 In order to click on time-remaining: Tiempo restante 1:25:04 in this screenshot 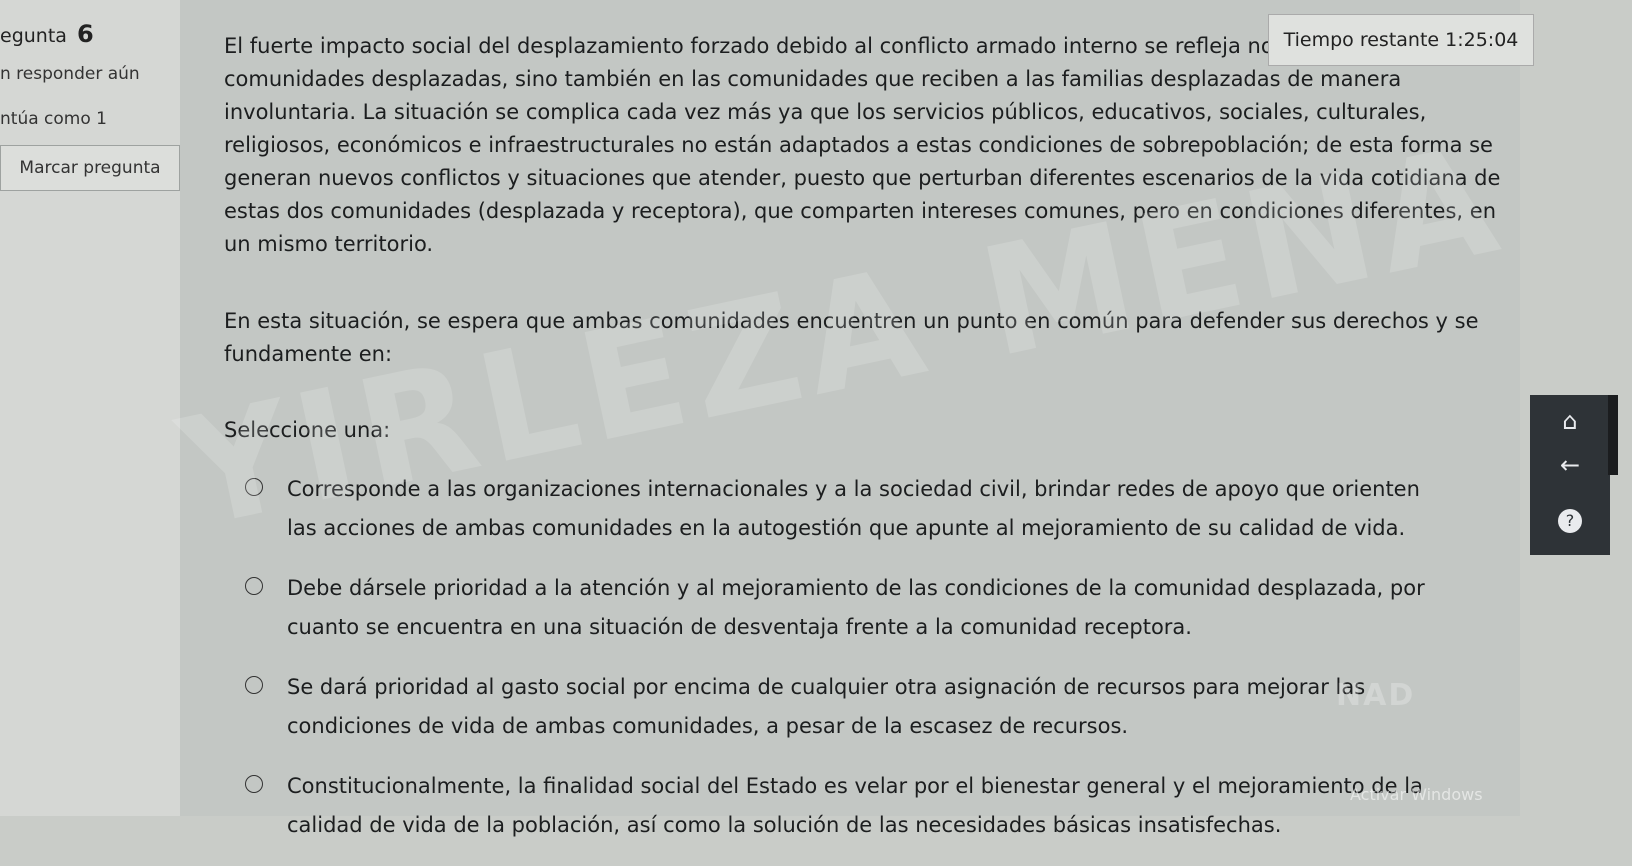, I will do `click(1401, 40)`.